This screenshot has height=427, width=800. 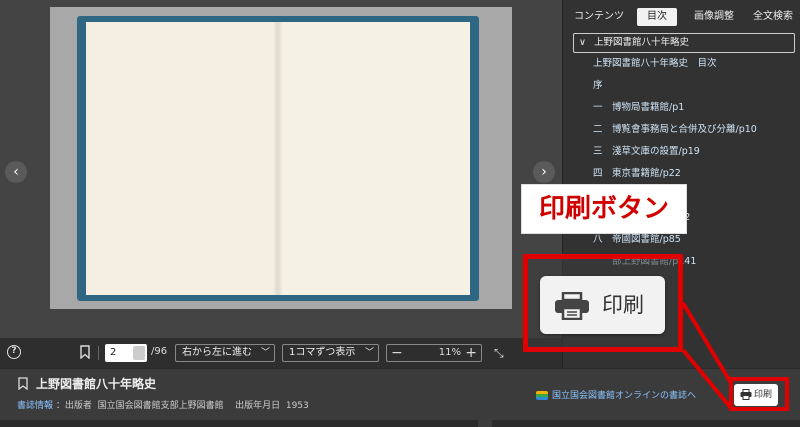 I want to click on help-icon: ?, so click(x=14, y=352).